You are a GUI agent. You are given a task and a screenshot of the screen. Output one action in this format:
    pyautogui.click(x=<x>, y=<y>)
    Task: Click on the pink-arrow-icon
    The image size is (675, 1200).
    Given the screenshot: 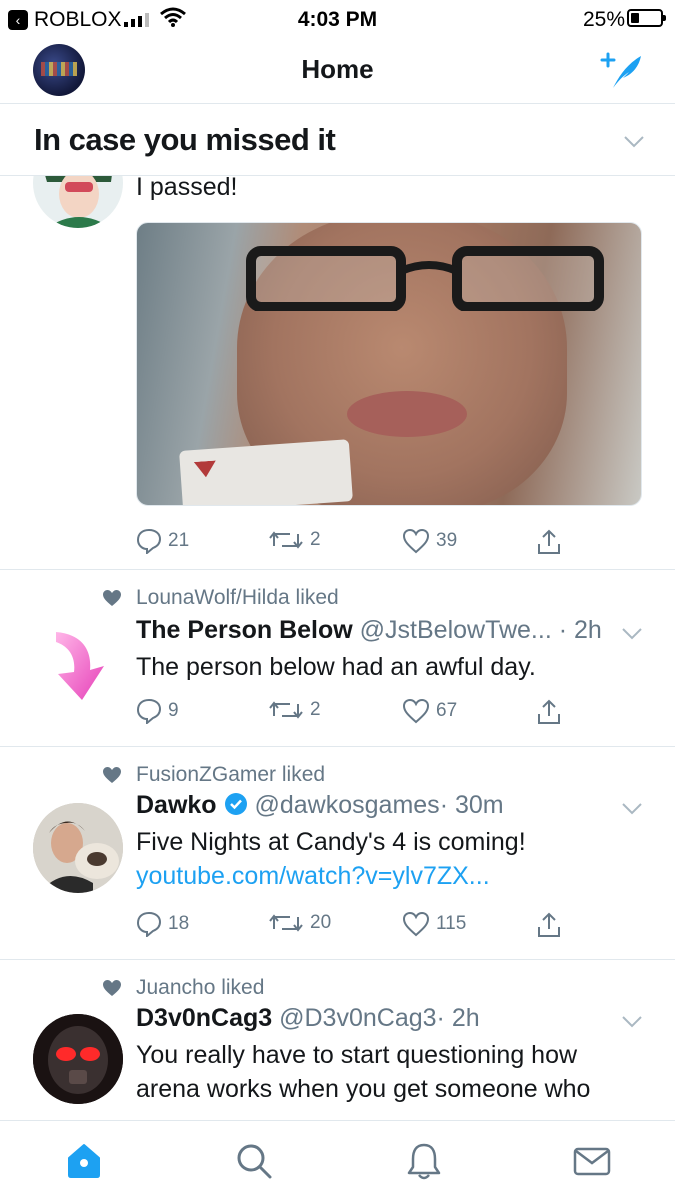 What is the action you would take?
    pyautogui.click(x=80, y=666)
    